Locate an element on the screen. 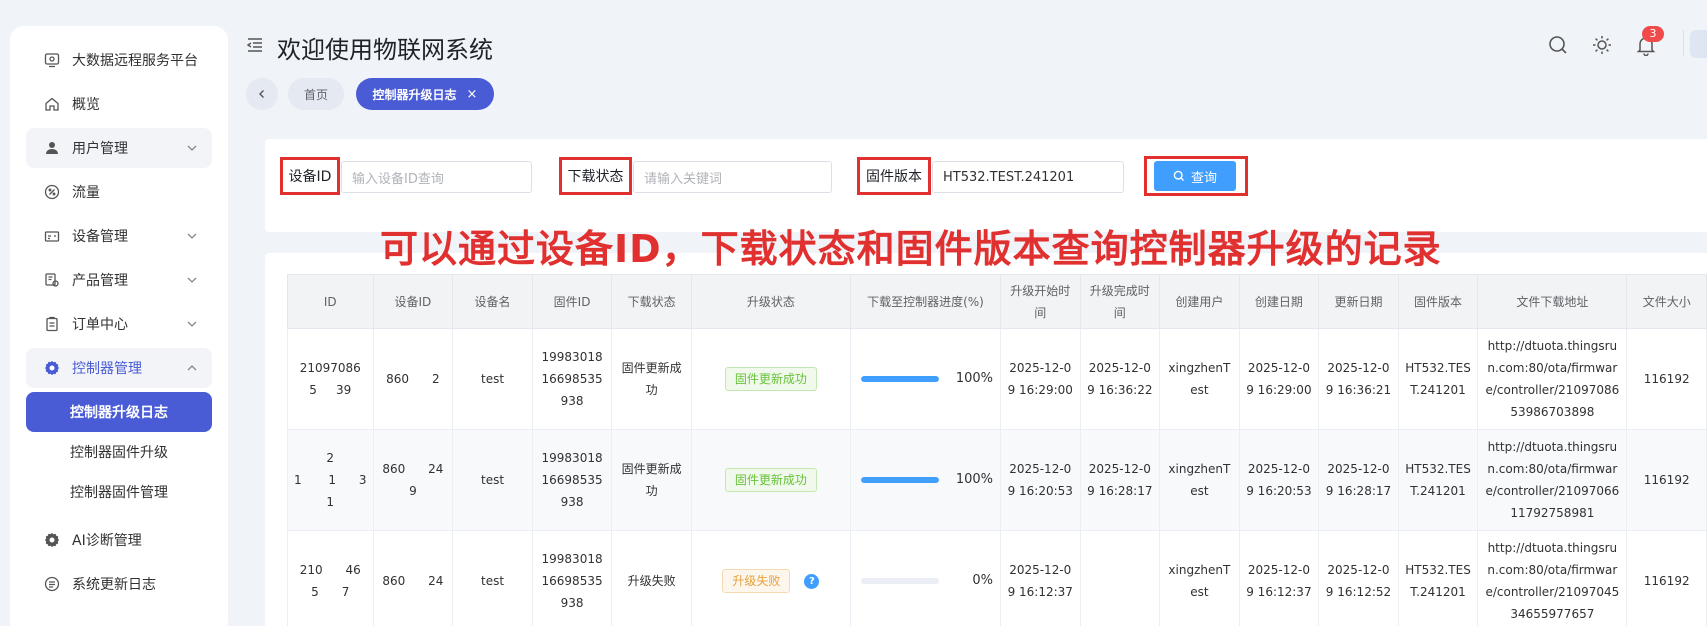 Image resolution: width=1707 pixels, height=626 pixels. tab-label: 控制器升级日志 is located at coordinates (414, 94).